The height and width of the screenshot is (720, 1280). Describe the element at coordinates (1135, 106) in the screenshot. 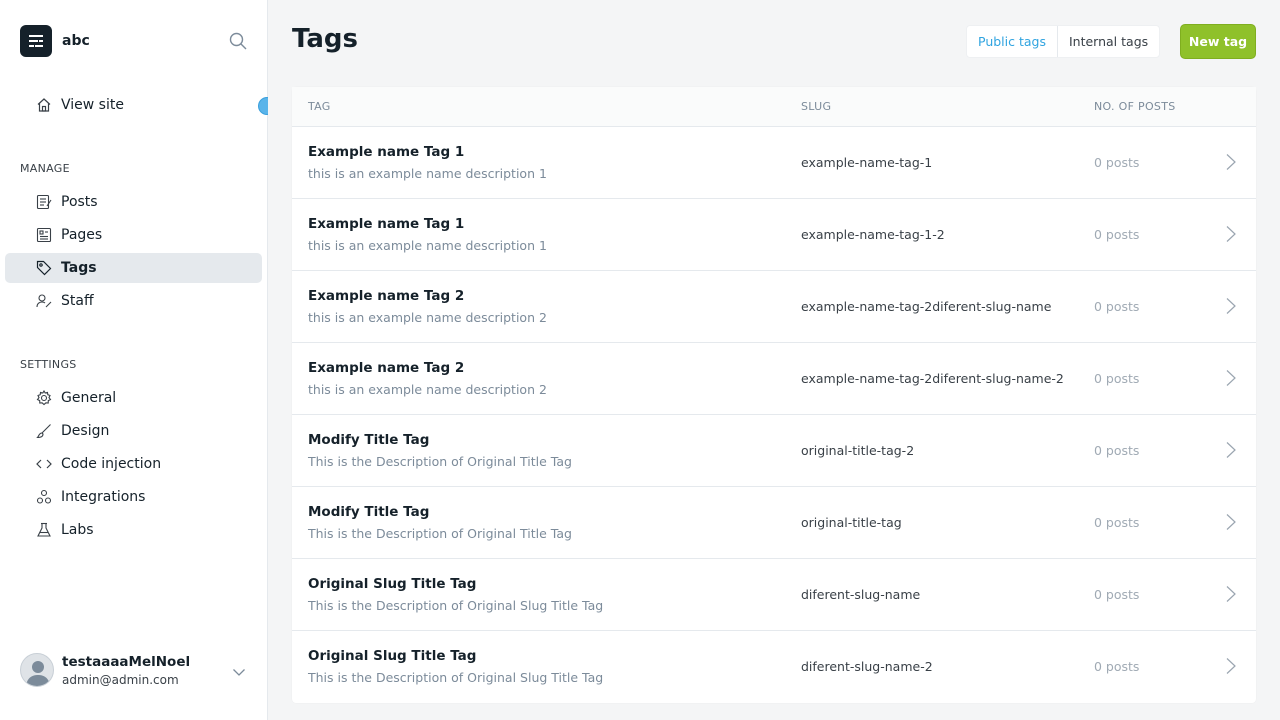

I see `column-header-posts: NO. OF POSTS` at that location.